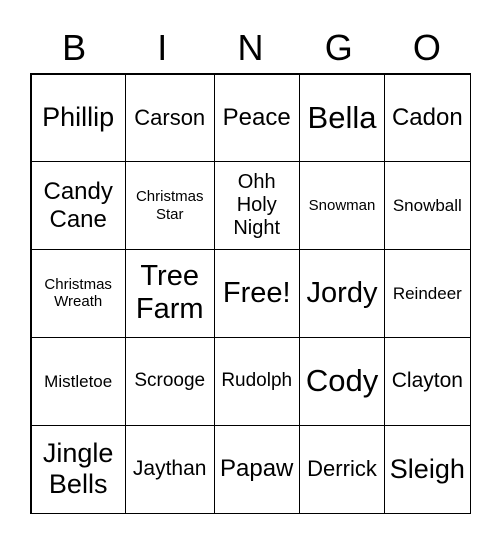  What do you see at coordinates (427, 206) in the screenshot?
I see `bingo-cell: Snowball` at bounding box center [427, 206].